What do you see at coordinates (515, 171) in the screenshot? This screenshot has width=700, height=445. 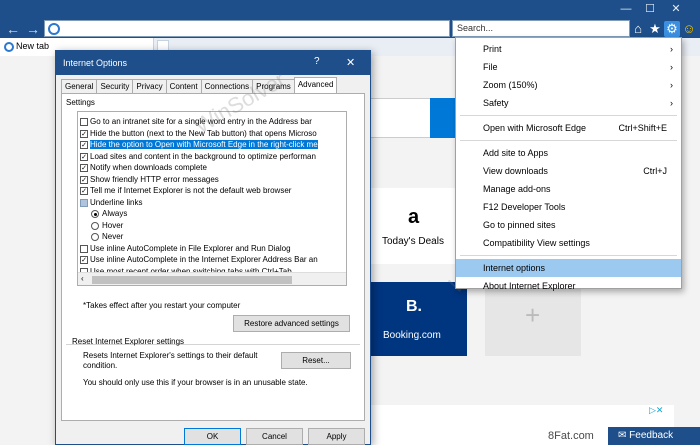 I see `menu-item-label: View downloads` at bounding box center [515, 171].